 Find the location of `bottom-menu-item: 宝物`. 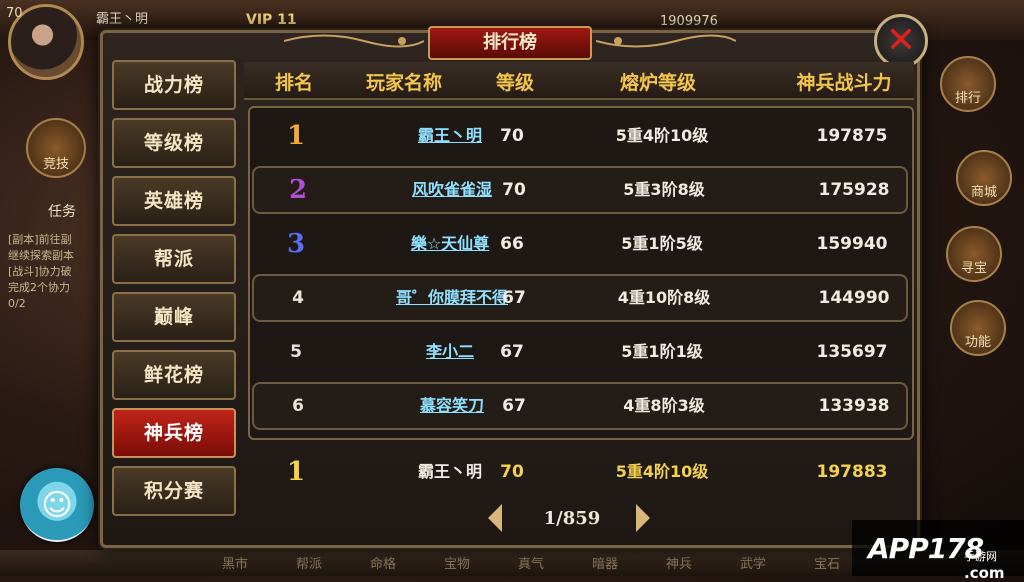

bottom-menu-item: 宝物 is located at coordinates (457, 562).